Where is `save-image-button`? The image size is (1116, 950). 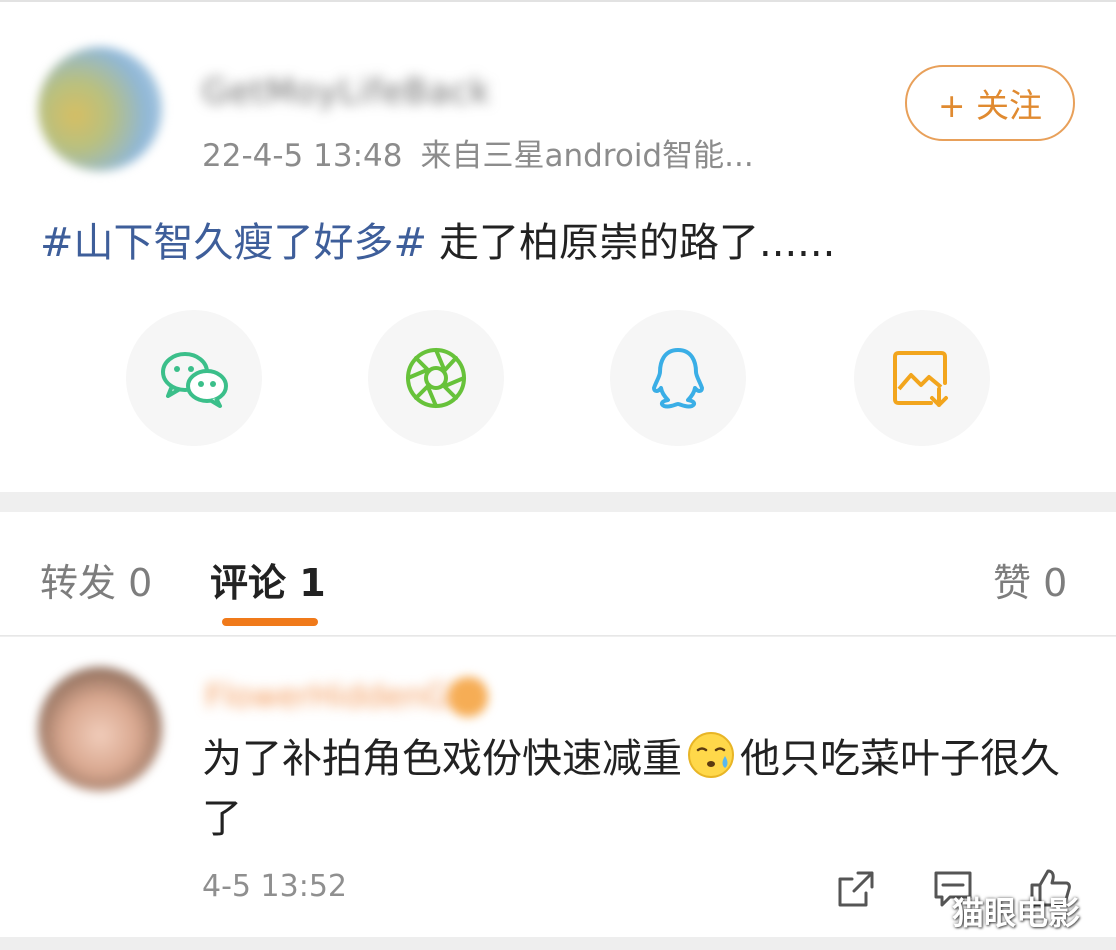
save-image-button is located at coordinates (922, 378).